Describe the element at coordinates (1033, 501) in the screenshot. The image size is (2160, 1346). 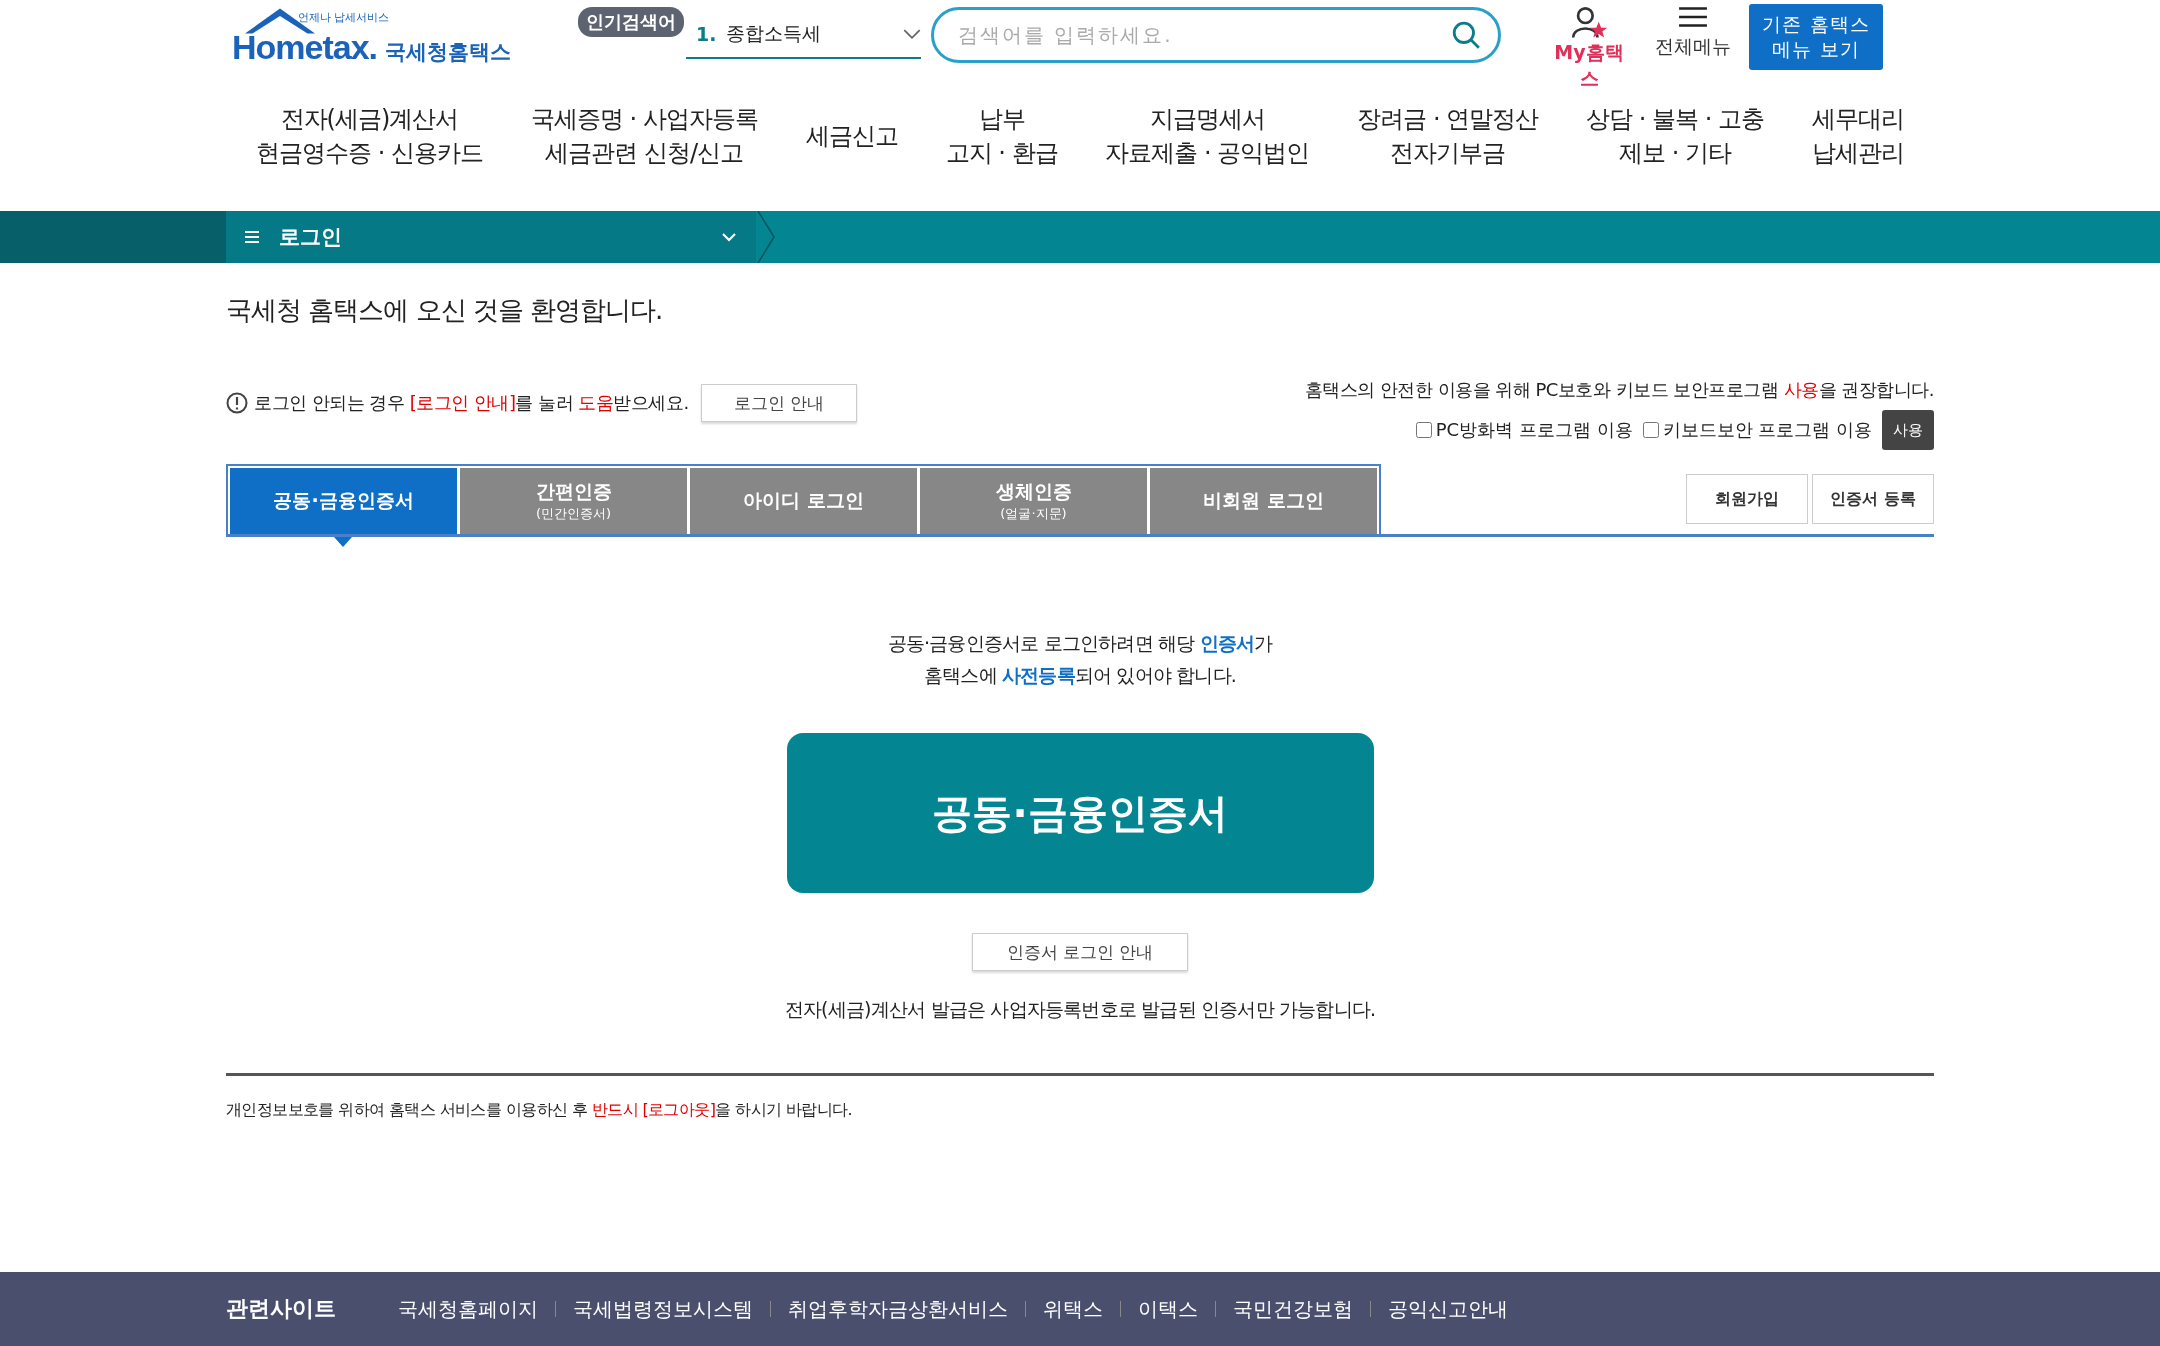
I see `login-tab: 생체인증 (얼굴·지문)` at that location.